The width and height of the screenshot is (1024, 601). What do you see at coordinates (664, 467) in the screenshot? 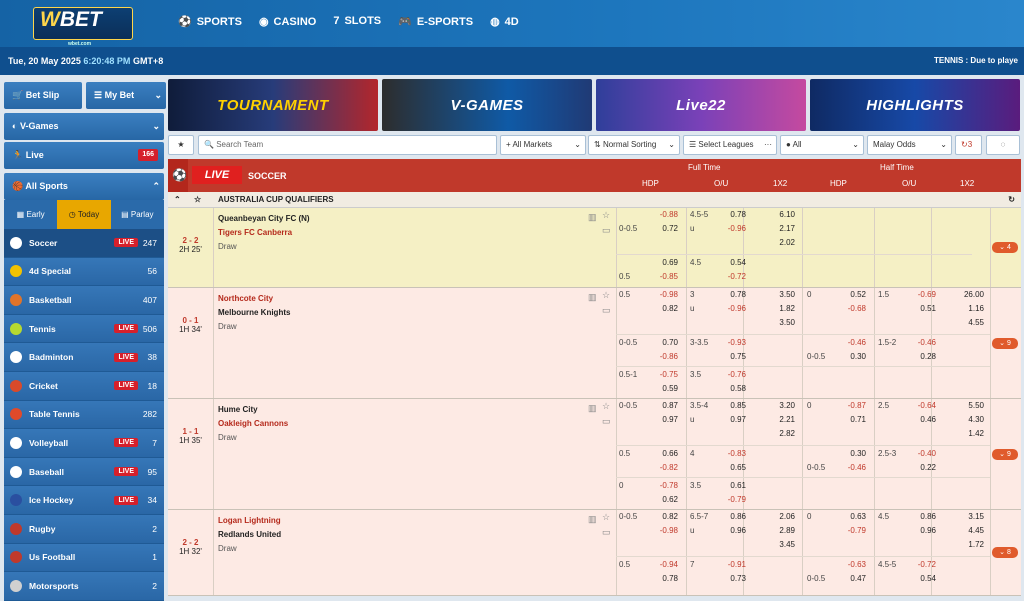
I see `odds-cell: -0.82` at bounding box center [664, 467].